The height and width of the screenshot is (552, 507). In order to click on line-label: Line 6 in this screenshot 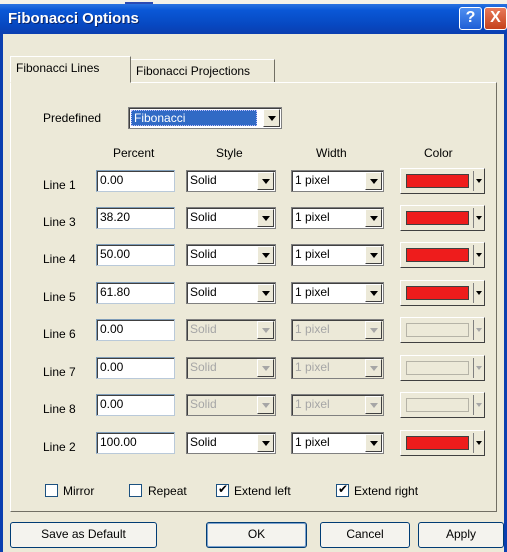, I will do `click(59, 334)`.